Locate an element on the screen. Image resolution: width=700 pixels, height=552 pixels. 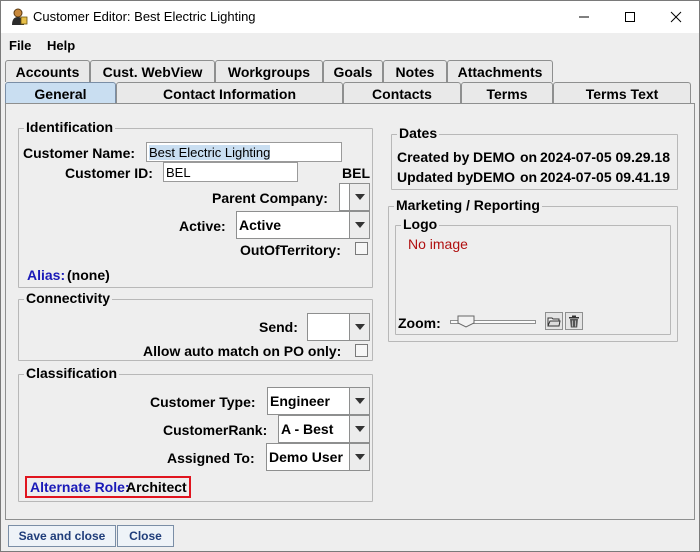
tab-general: General is located at coordinates (60, 93).